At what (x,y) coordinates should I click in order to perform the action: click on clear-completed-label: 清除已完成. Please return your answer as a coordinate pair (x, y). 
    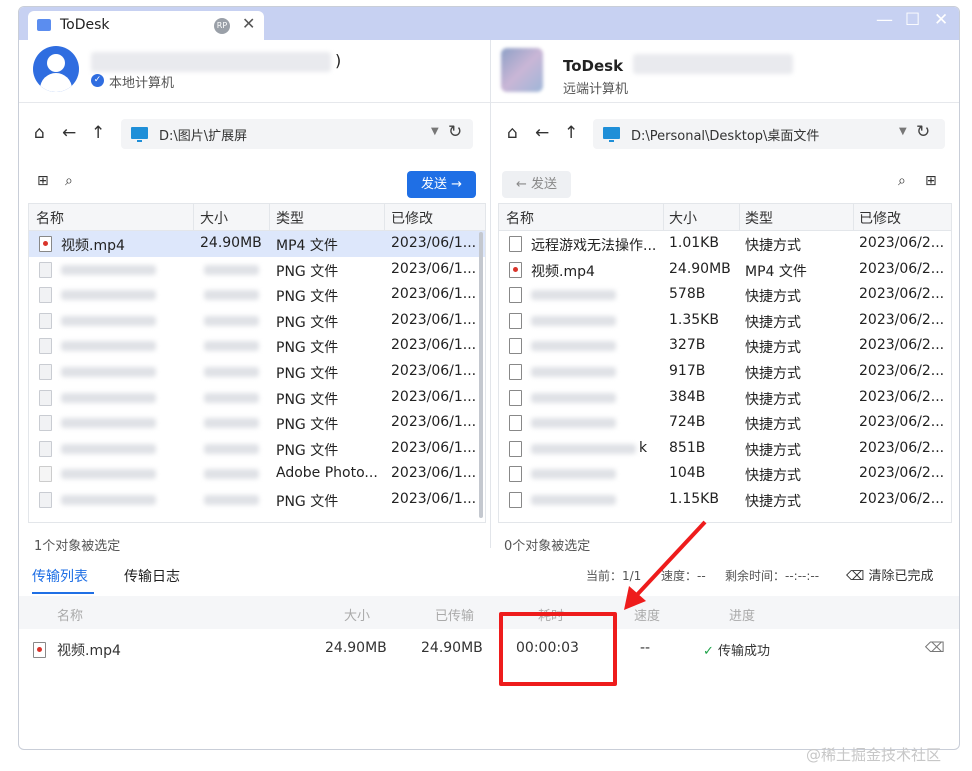
    Looking at the image, I should click on (901, 576).